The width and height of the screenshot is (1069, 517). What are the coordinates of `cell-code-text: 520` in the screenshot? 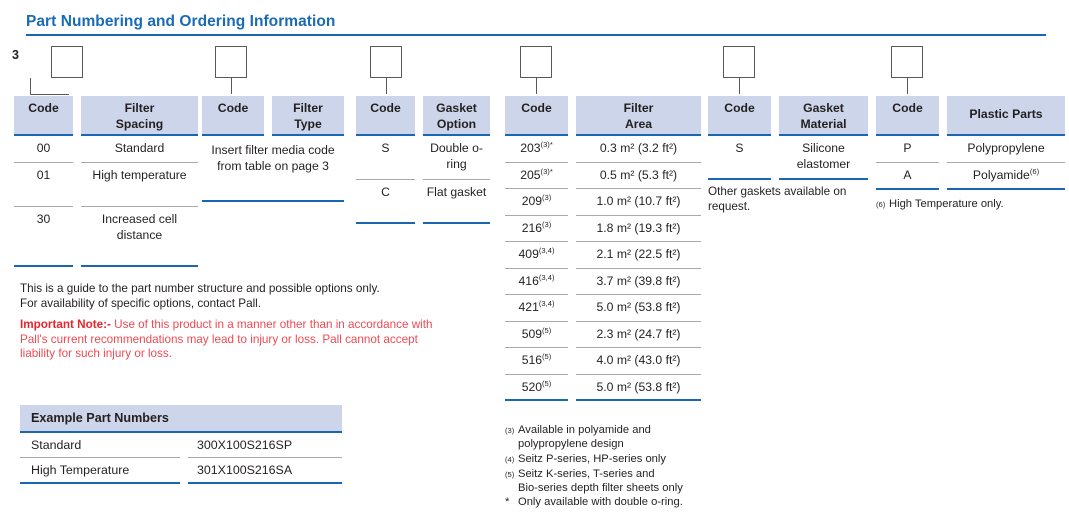 It's located at (532, 386).